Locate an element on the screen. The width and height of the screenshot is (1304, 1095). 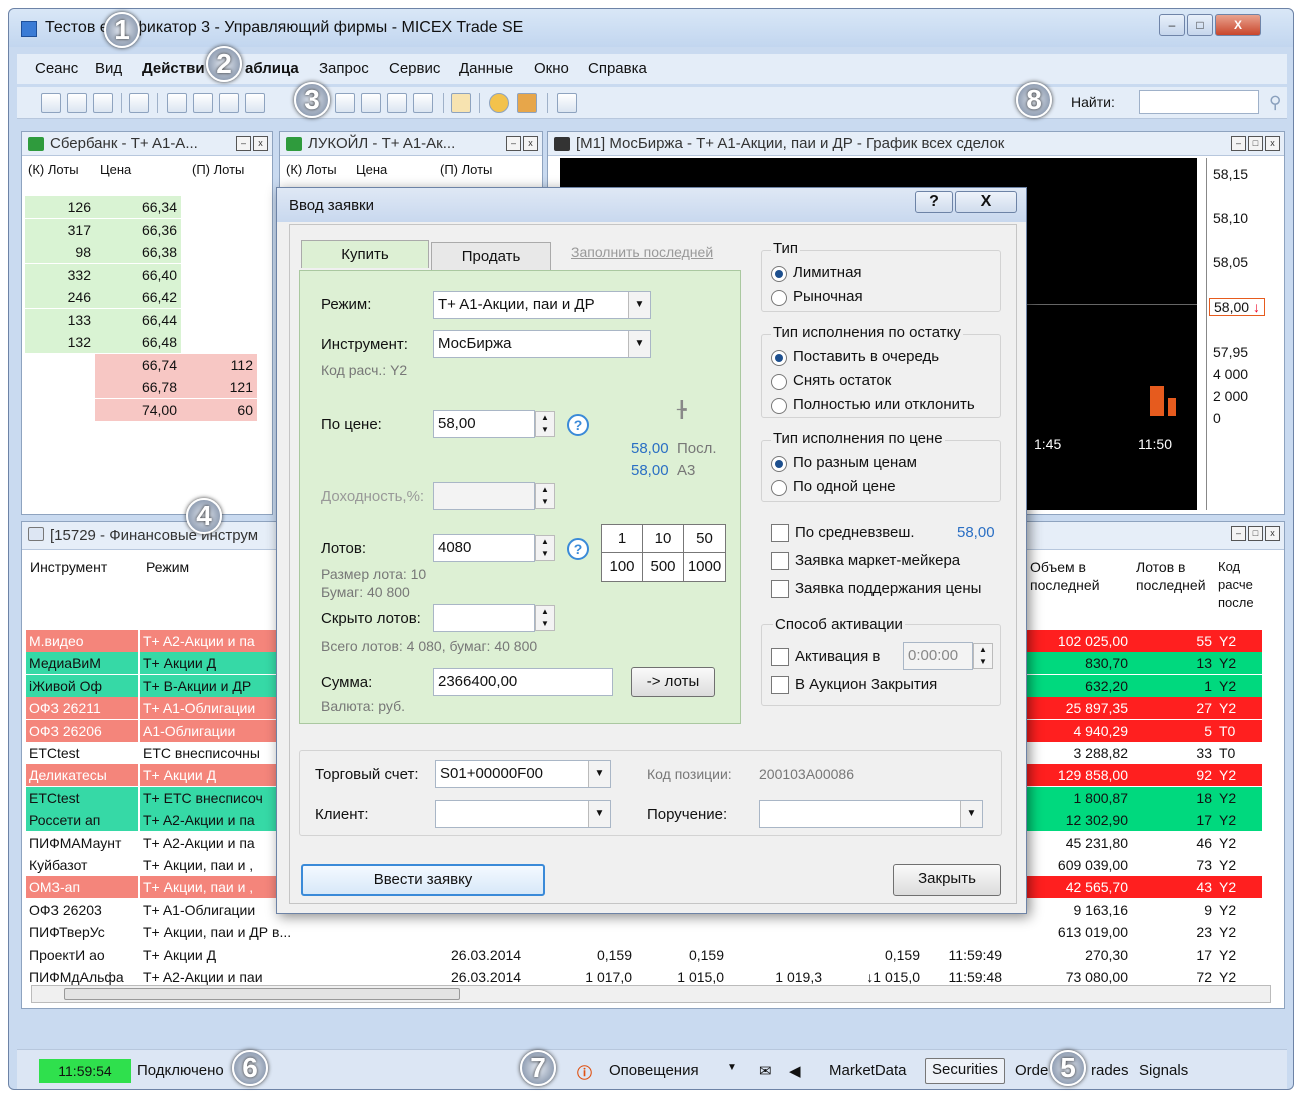
menu-query: Запрос is located at coordinates (344, 68).